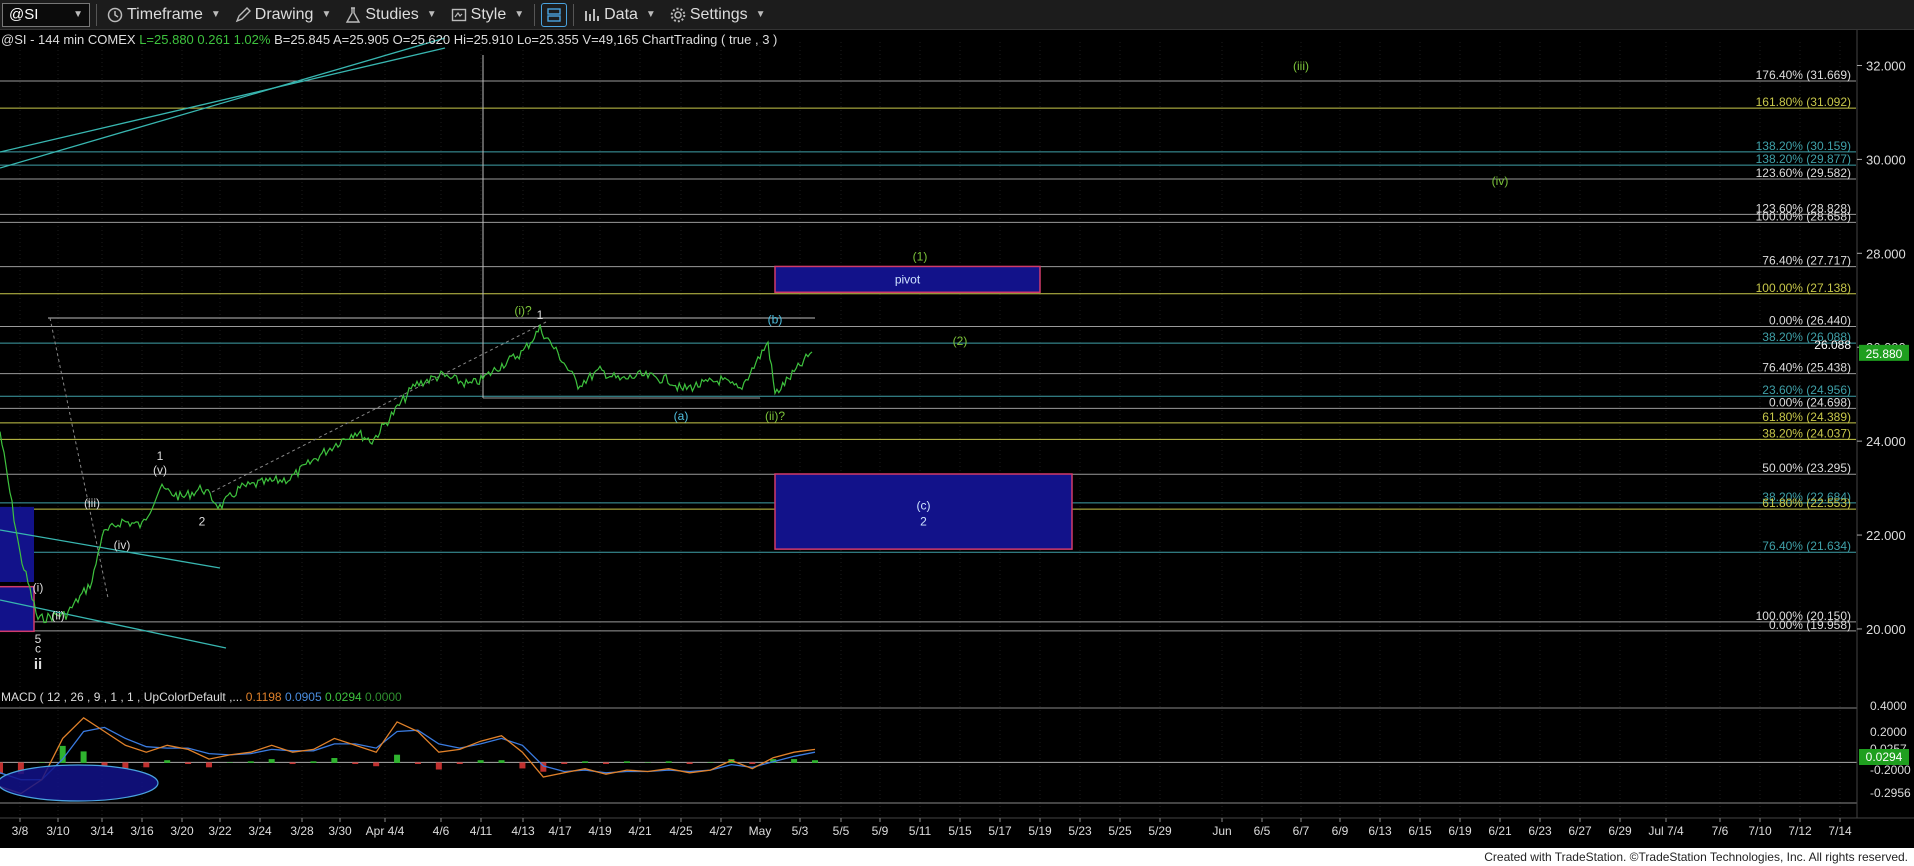  What do you see at coordinates (302, 831) in the screenshot?
I see `time-tick-label: 3/28` at bounding box center [302, 831].